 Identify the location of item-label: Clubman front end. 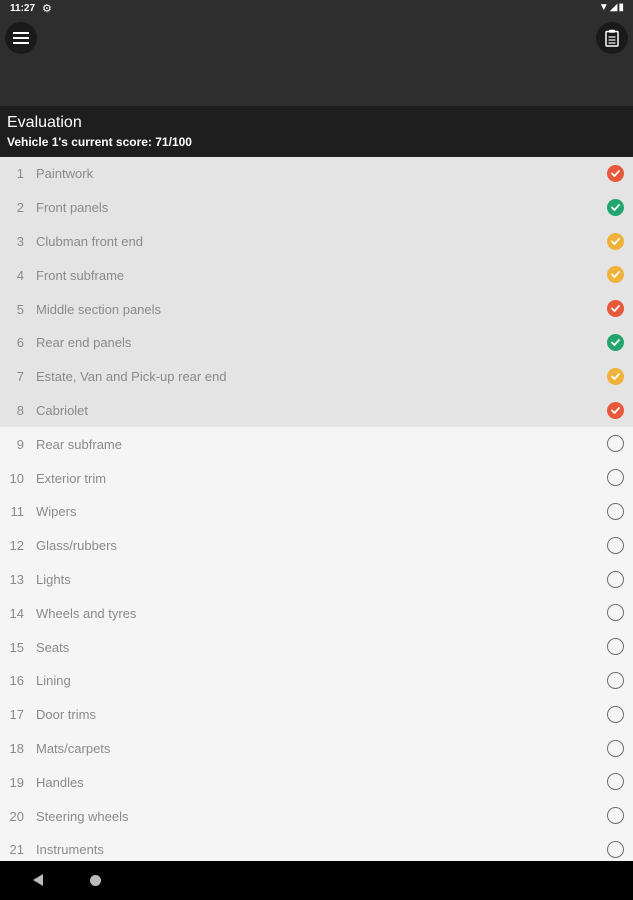
(89, 241).